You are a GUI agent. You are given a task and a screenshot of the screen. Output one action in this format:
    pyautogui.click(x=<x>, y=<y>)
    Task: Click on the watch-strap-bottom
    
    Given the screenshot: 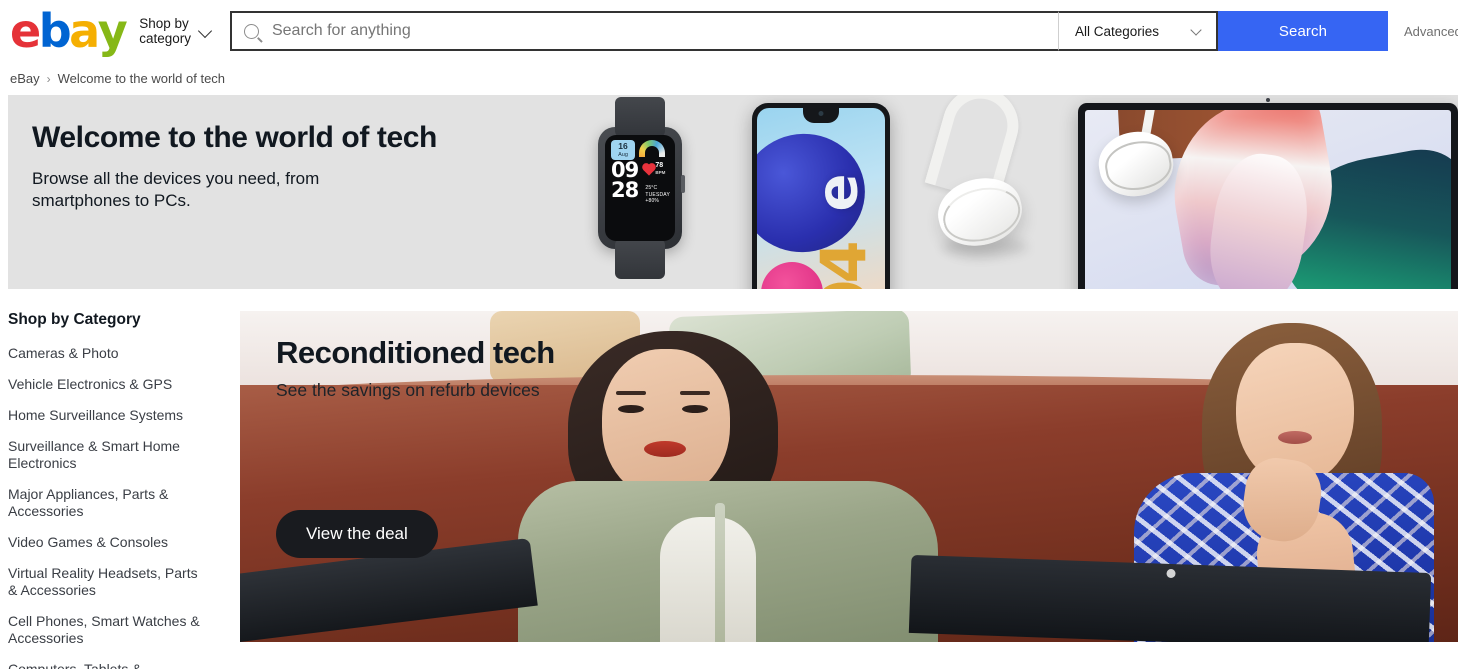 What is the action you would take?
    pyautogui.click(x=640, y=259)
    